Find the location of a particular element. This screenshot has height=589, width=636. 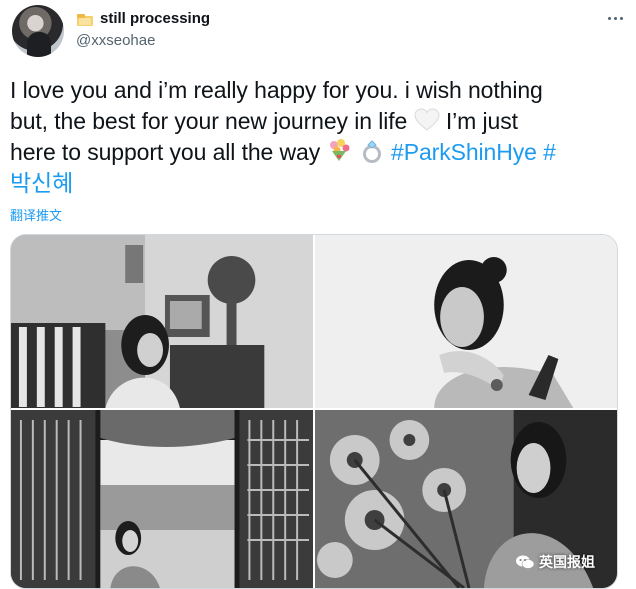

more-dots-icon is located at coordinates (609, 18).